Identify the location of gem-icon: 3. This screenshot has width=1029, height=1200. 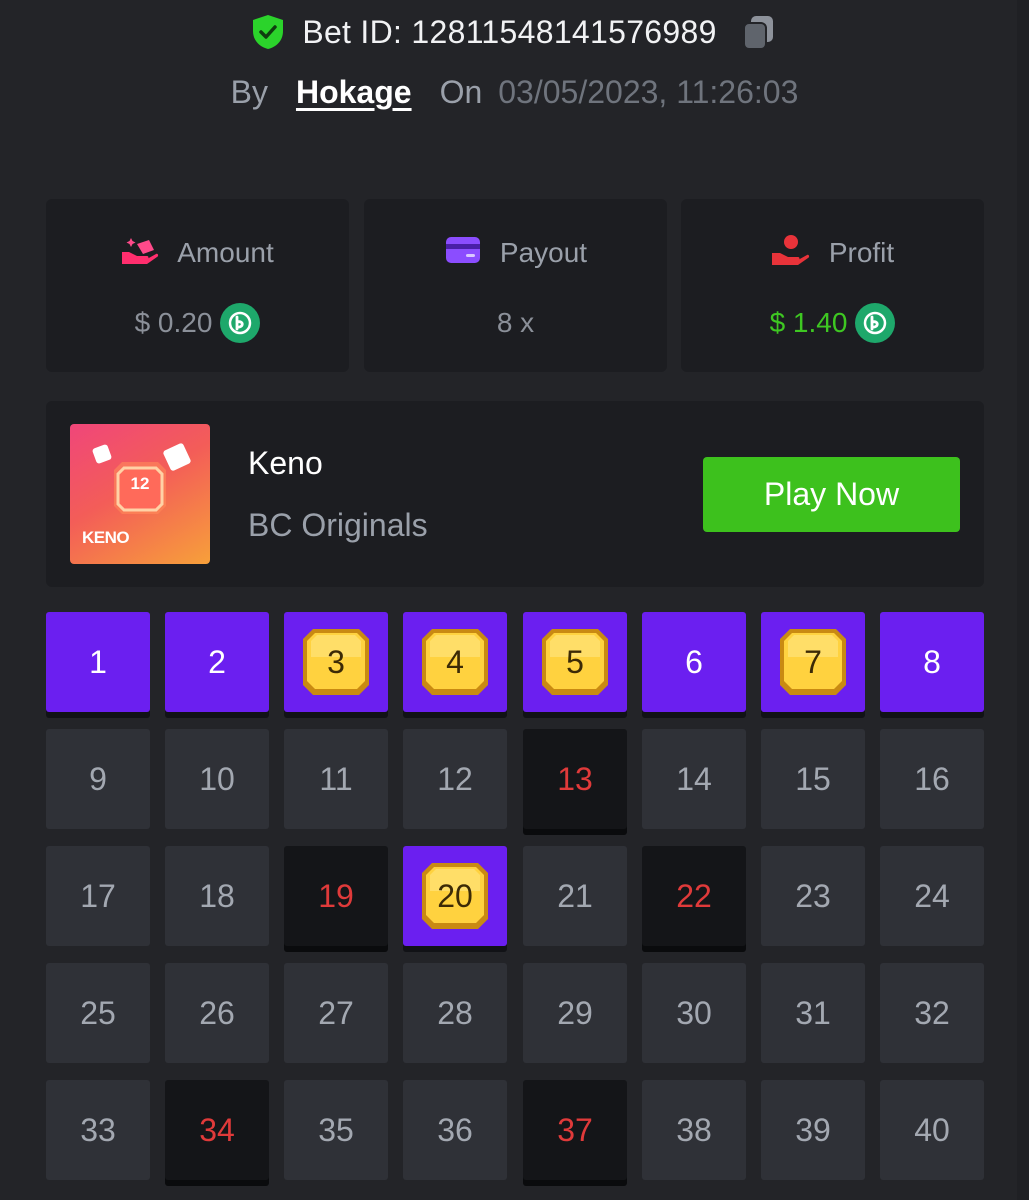
(336, 662).